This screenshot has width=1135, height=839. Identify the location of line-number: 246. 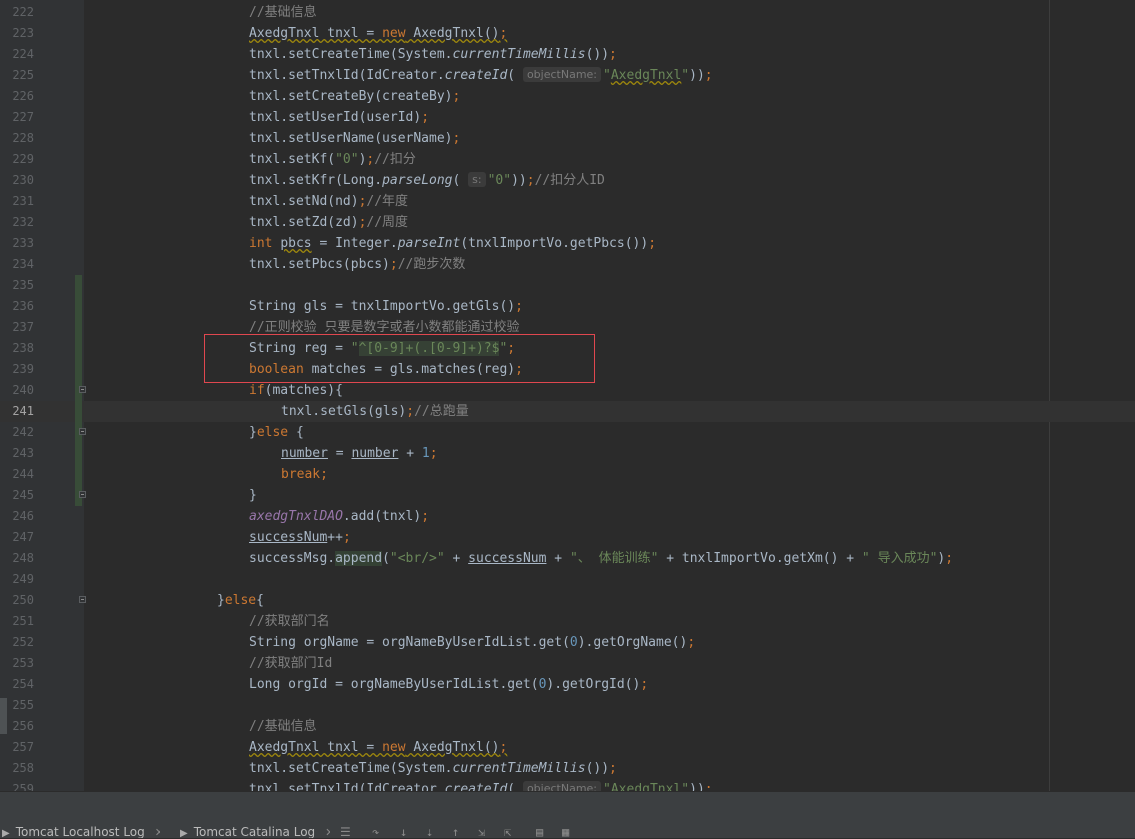
(23, 516).